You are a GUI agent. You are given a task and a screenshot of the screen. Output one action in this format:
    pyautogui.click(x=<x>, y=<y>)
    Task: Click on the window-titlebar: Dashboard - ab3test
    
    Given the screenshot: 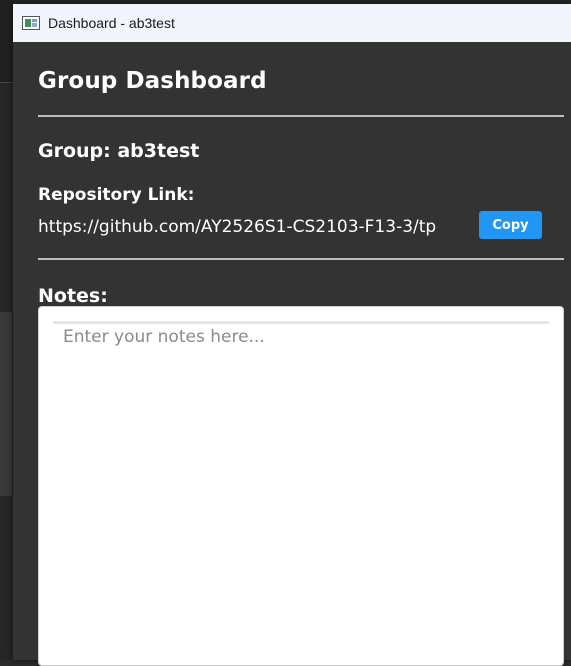 What is the action you would take?
    pyautogui.click(x=292, y=23)
    